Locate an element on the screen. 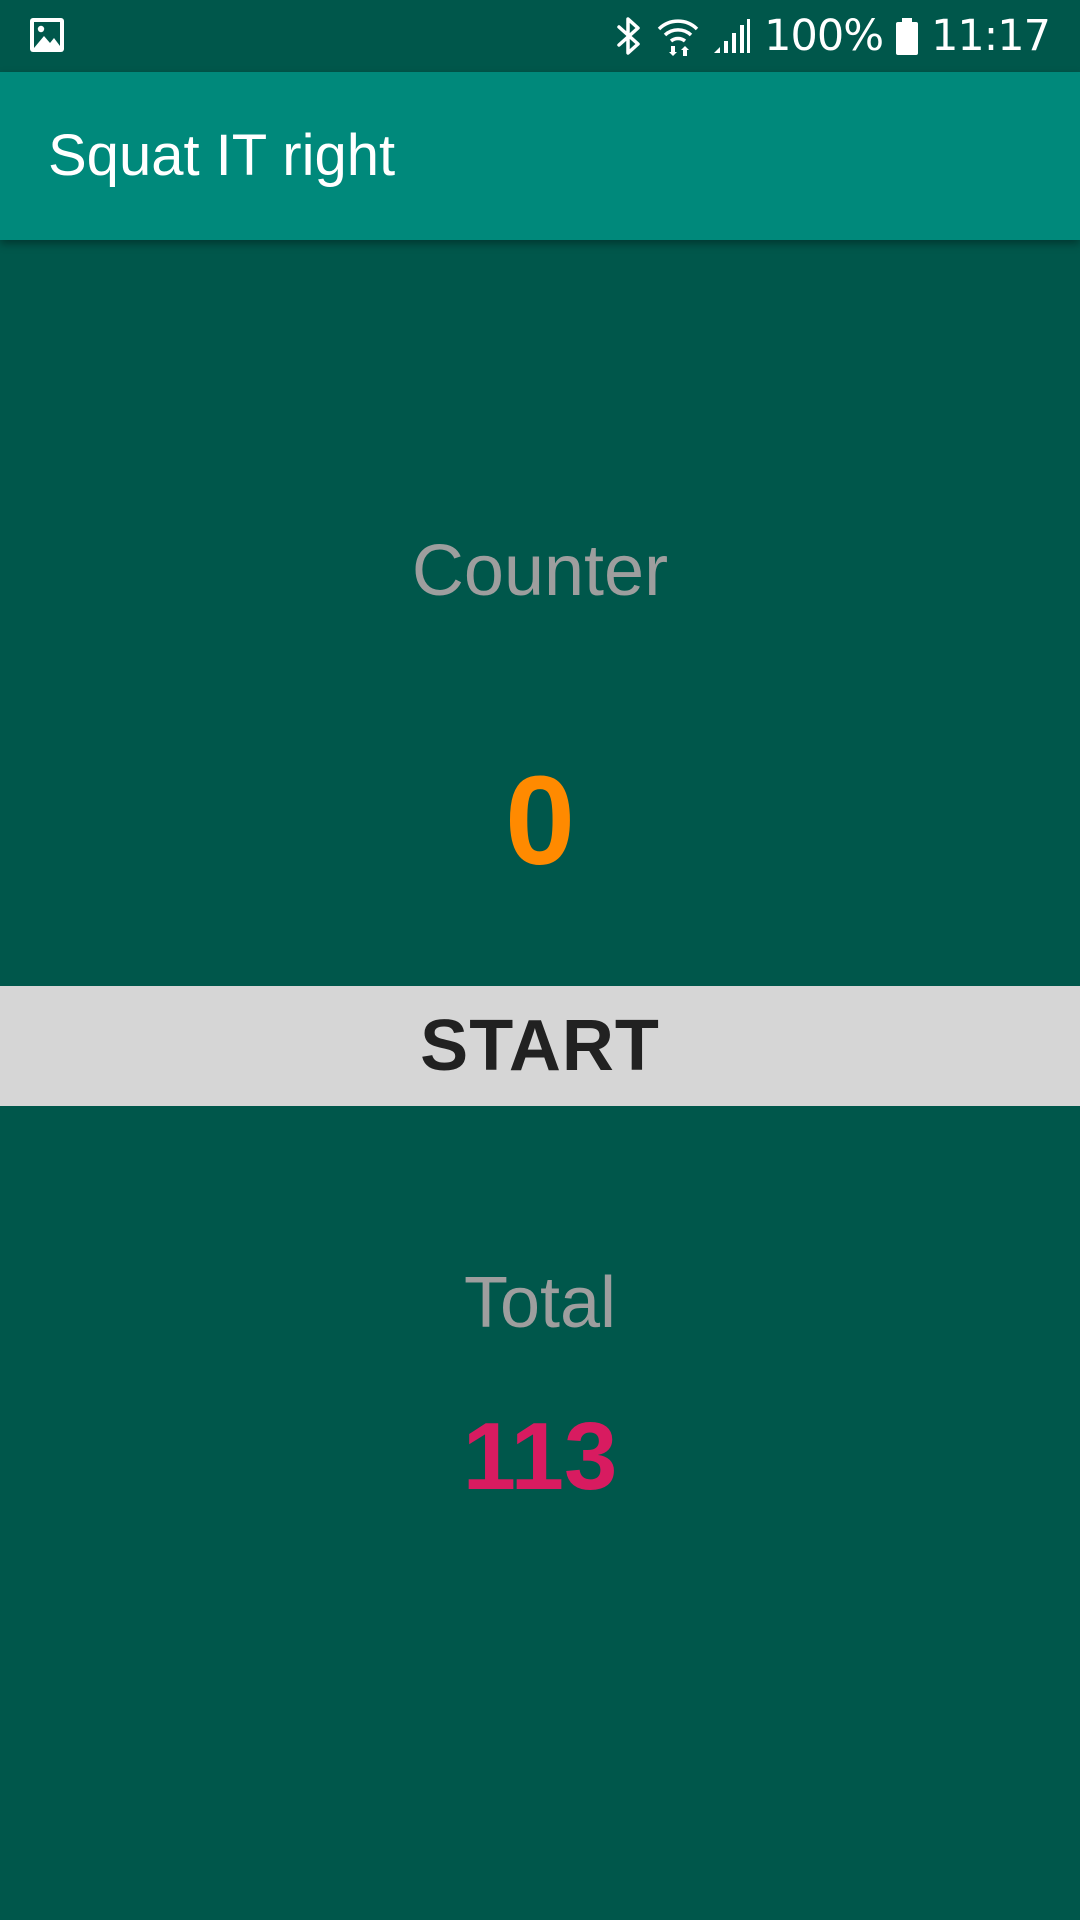 This screenshot has height=1920, width=1080. status-bar: 100% 11:17 is located at coordinates (540, 36).